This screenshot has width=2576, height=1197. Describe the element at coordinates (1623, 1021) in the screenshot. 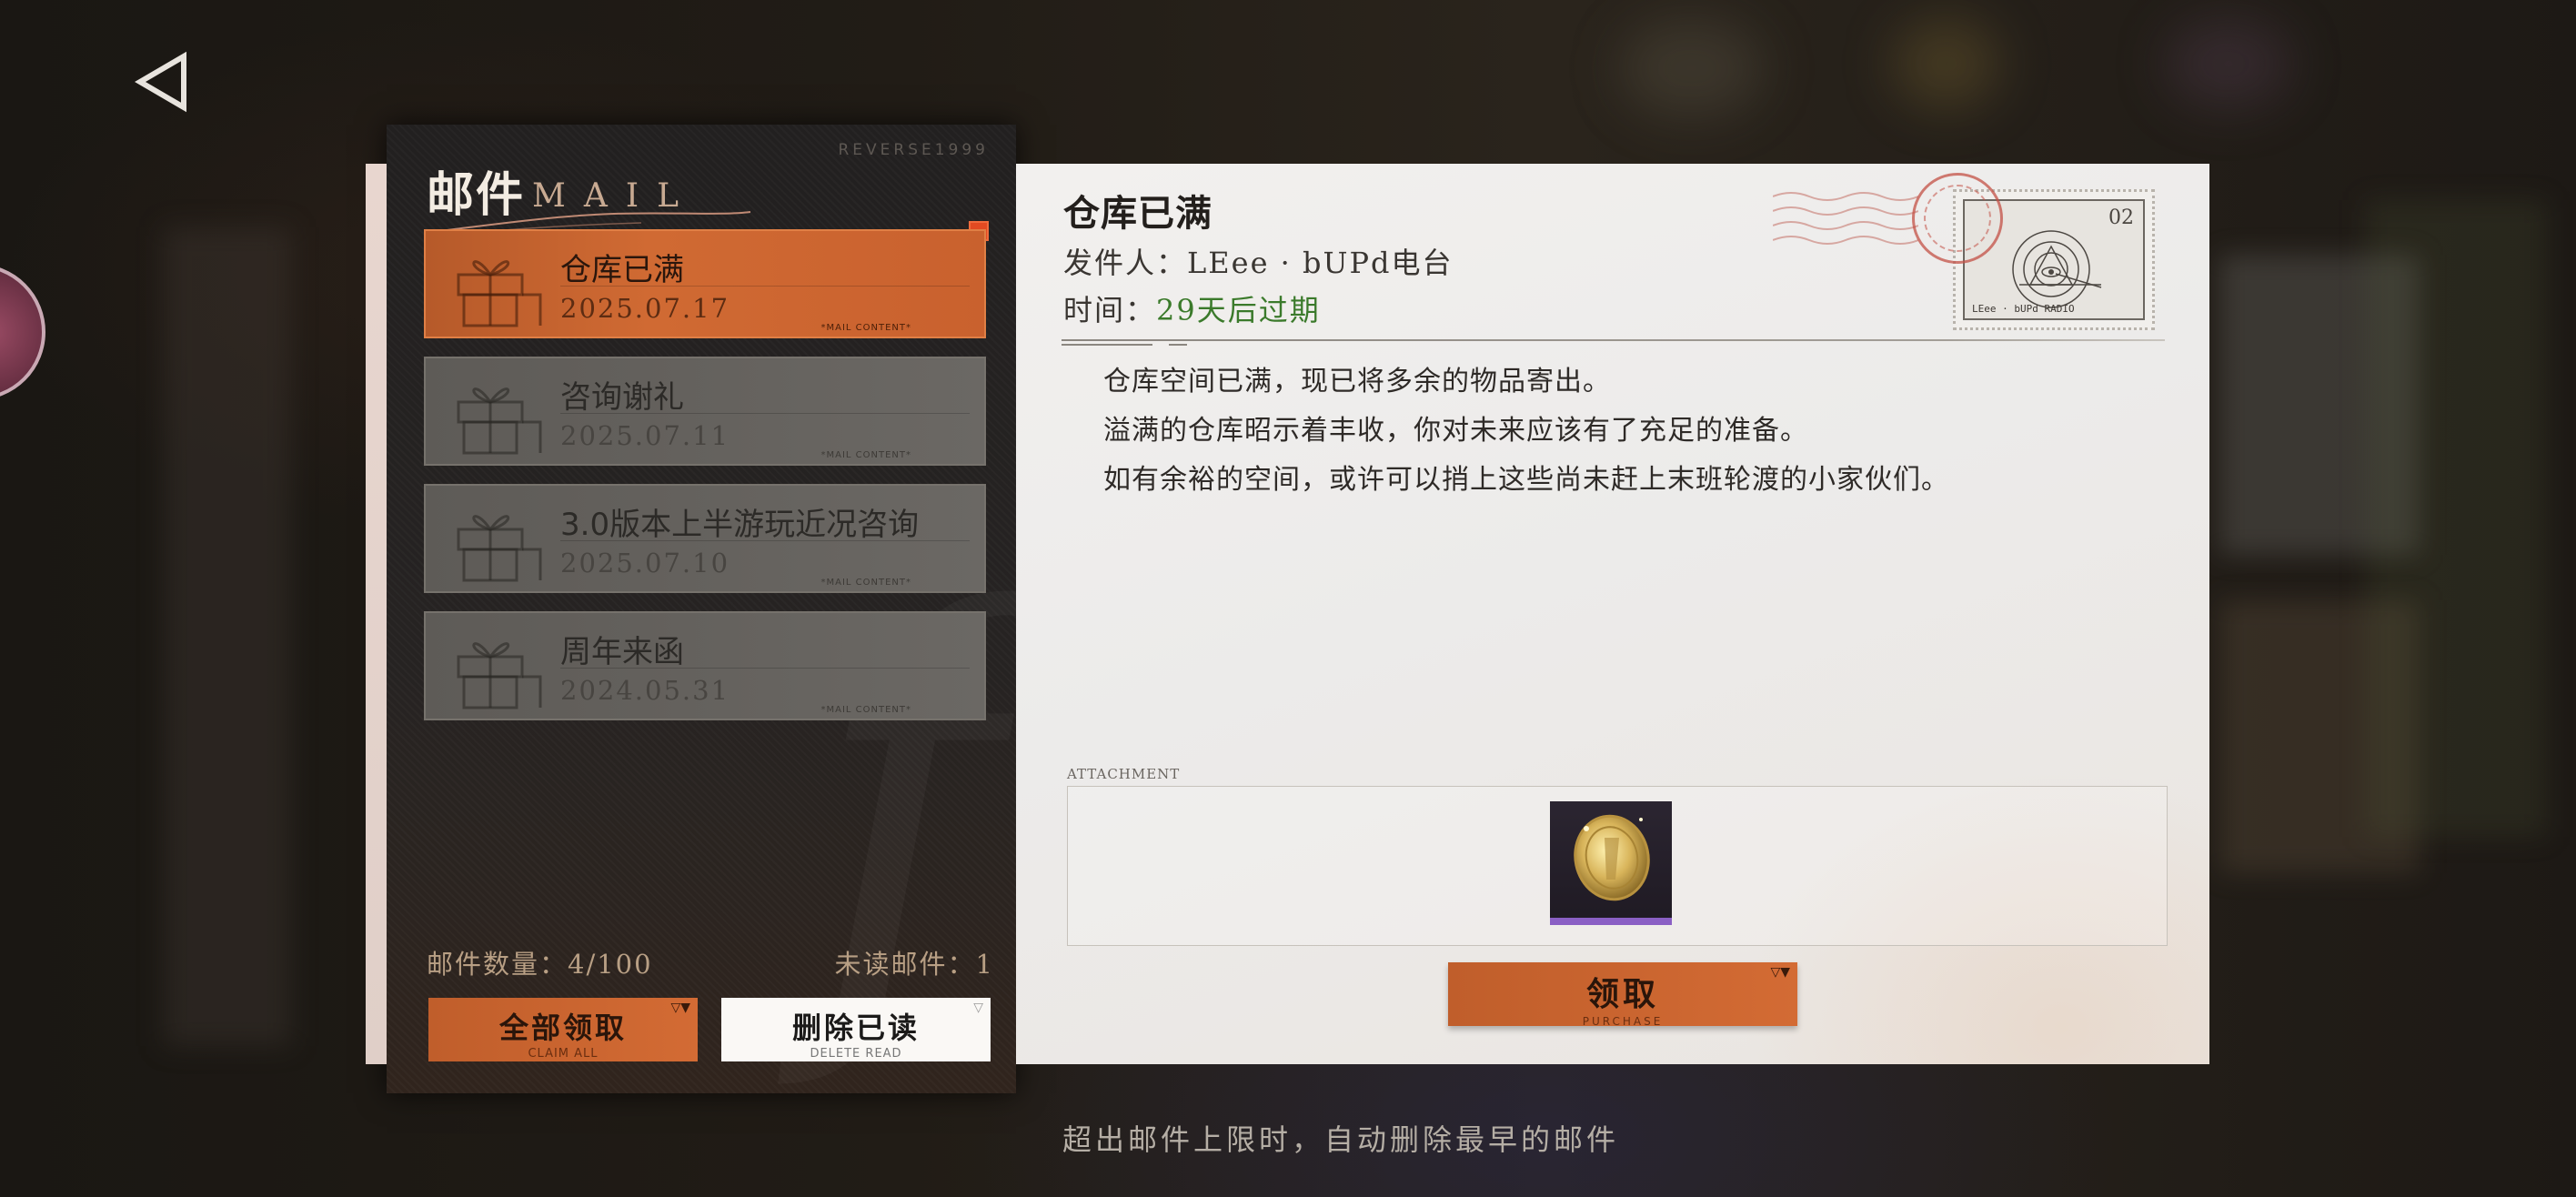

I see `claim-sublabel: PURCHASE` at that location.